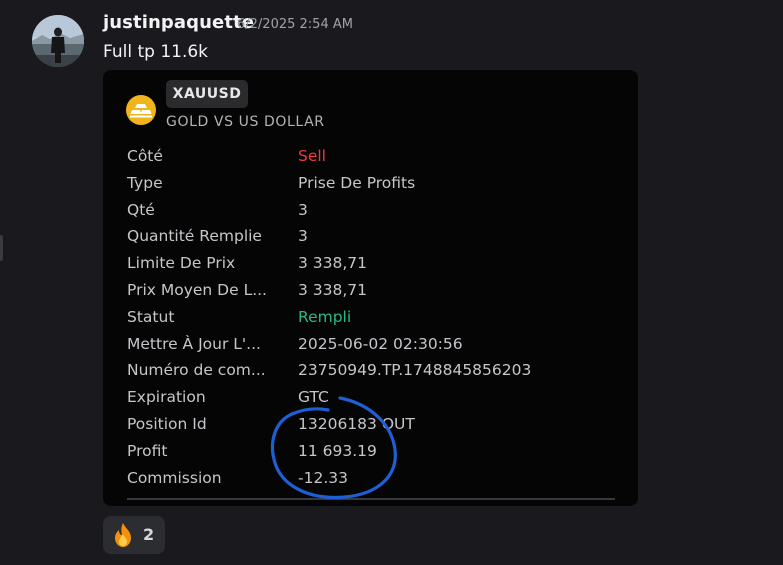 The image size is (783, 565). Describe the element at coordinates (194, 236) in the screenshot. I see `detail-label: Quantité Remplie` at that location.